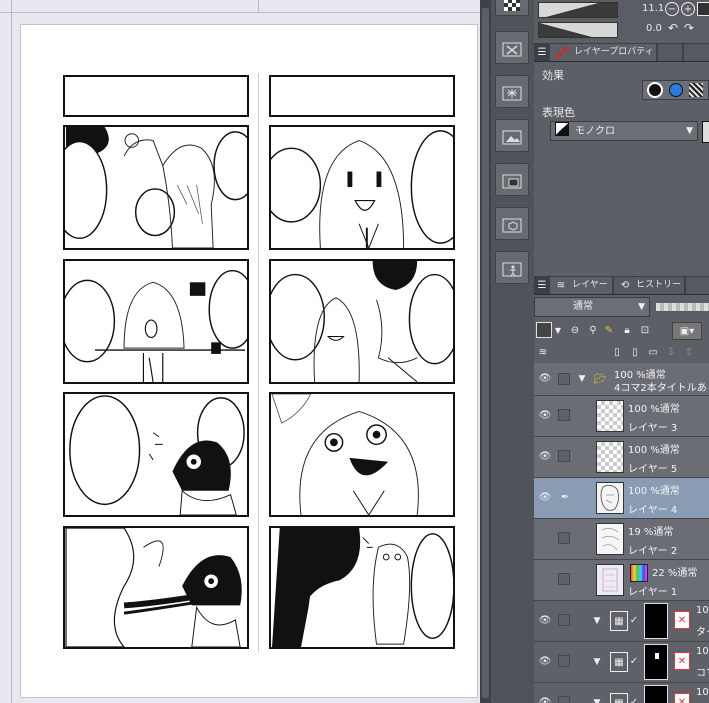 This screenshot has width=709, height=703. What do you see at coordinates (696, 90) in the screenshot?
I see `tone-effect-icon` at bounding box center [696, 90].